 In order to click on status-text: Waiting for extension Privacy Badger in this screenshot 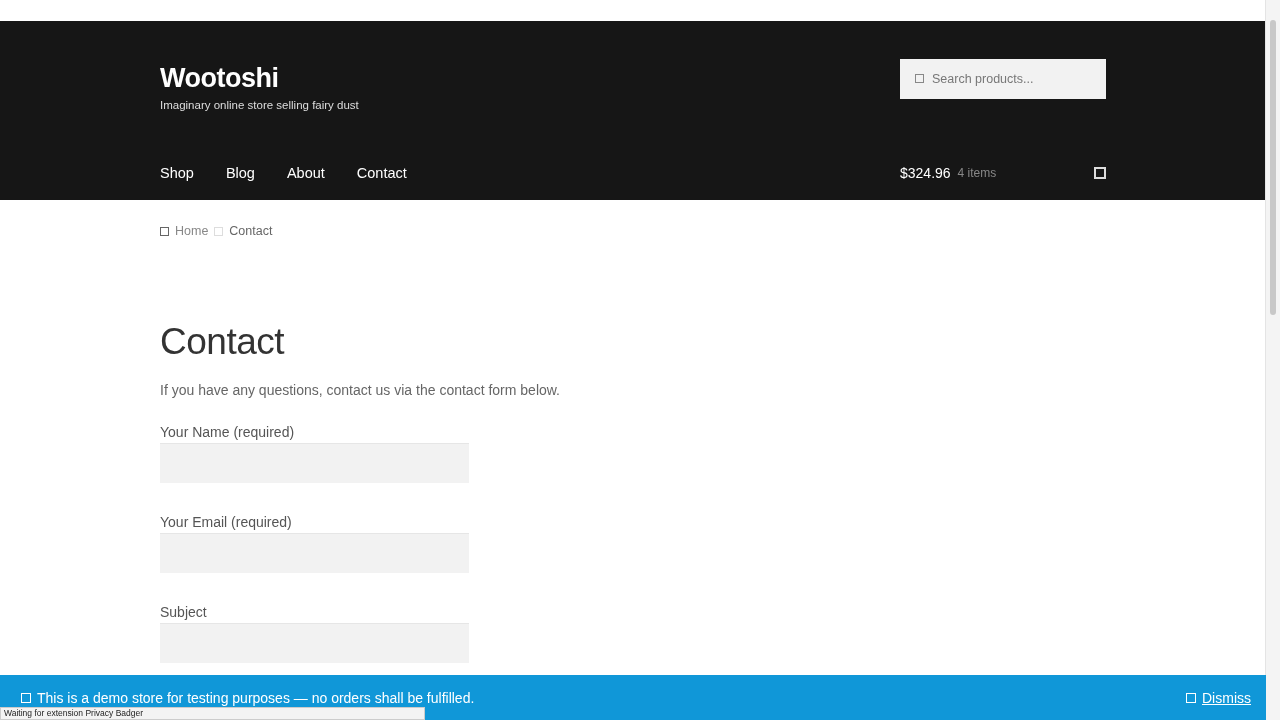, I will do `click(212, 713)`.